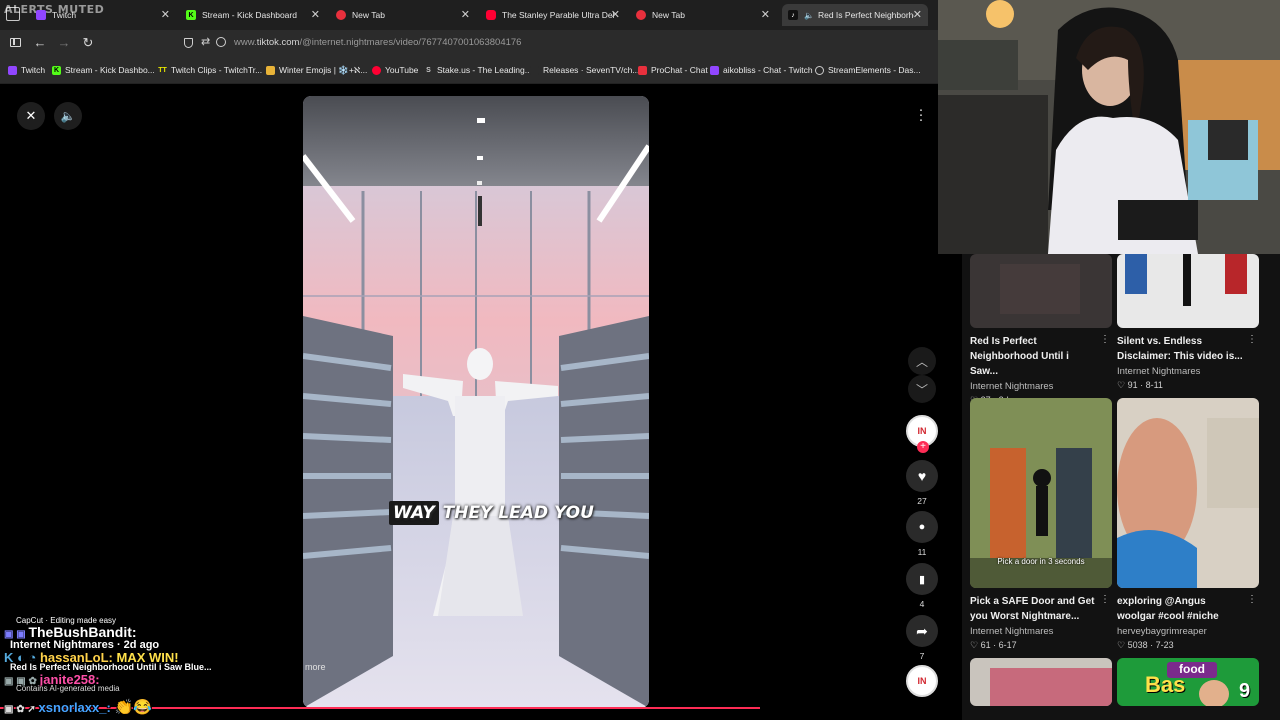  What do you see at coordinates (1245, 691) in the screenshot?
I see `thumbnail-number: 9` at bounding box center [1245, 691].